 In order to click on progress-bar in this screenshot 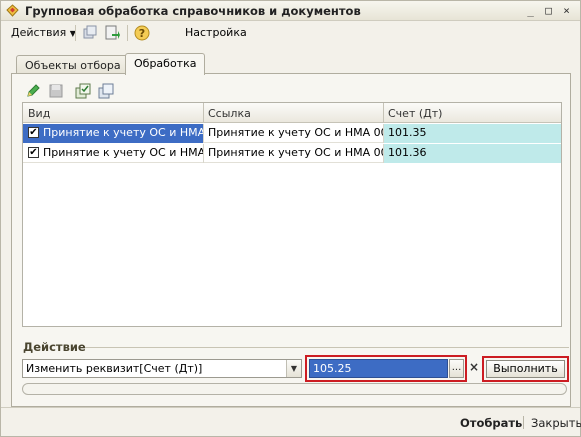, I will do `click(294, 389)`.